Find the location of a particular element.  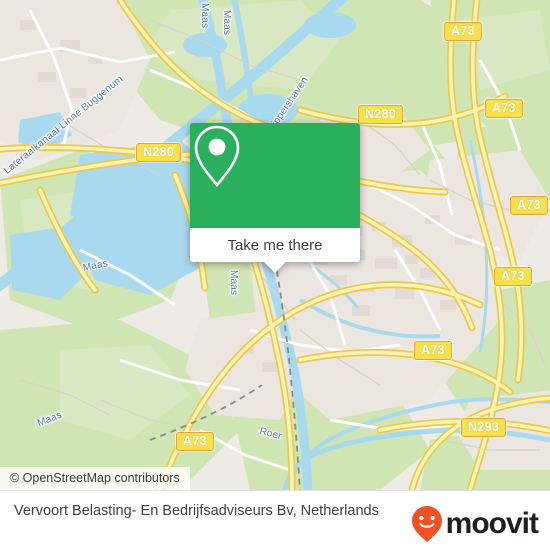

popup-header is located at coordinates (275, 175).